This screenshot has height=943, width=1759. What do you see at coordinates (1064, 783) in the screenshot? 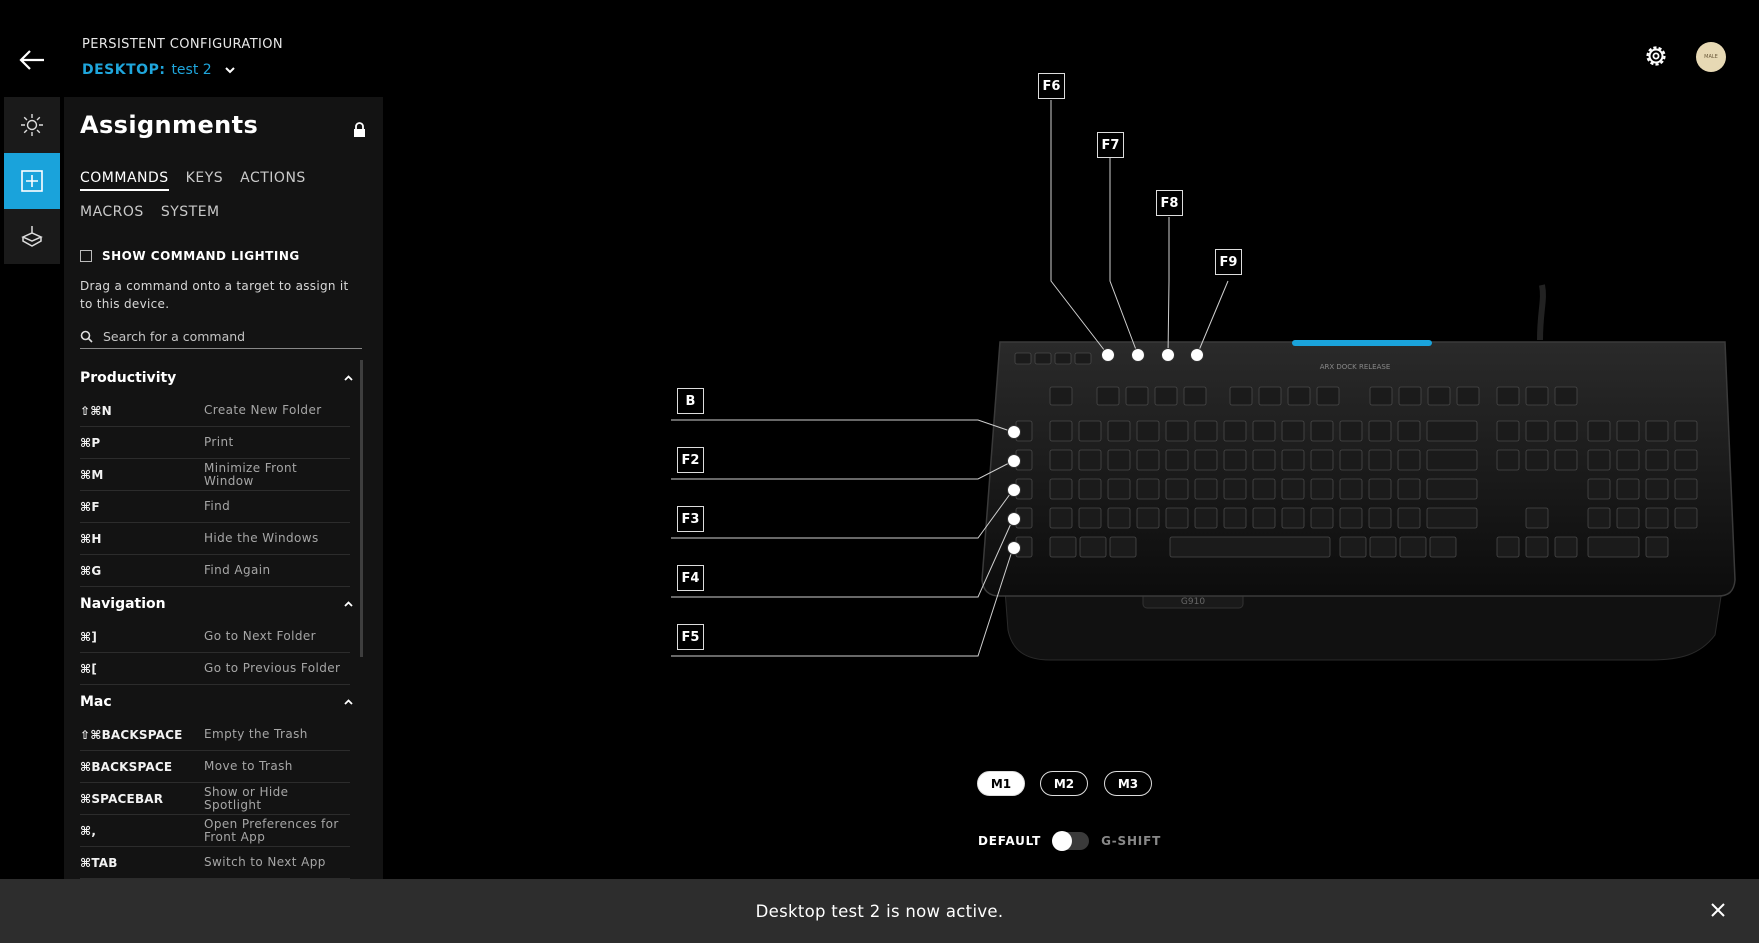
I see `memory-mode-m2: M2` at bounding box center [1064, 783].